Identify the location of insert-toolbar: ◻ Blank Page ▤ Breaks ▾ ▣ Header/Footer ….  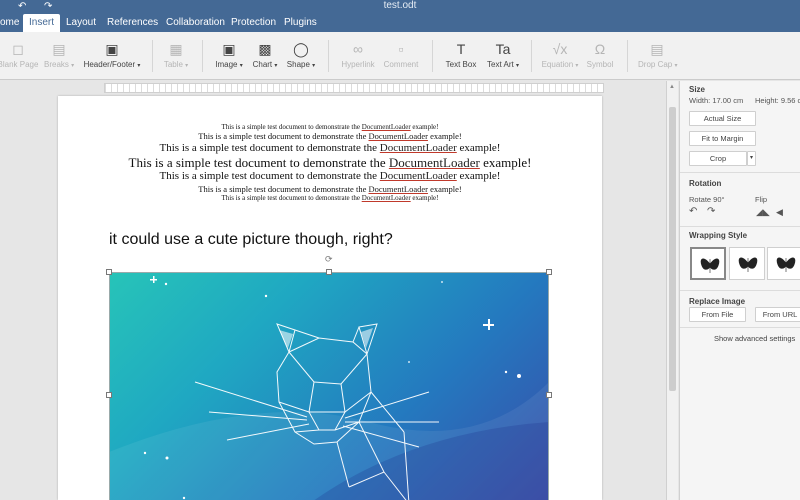
(400, 56).